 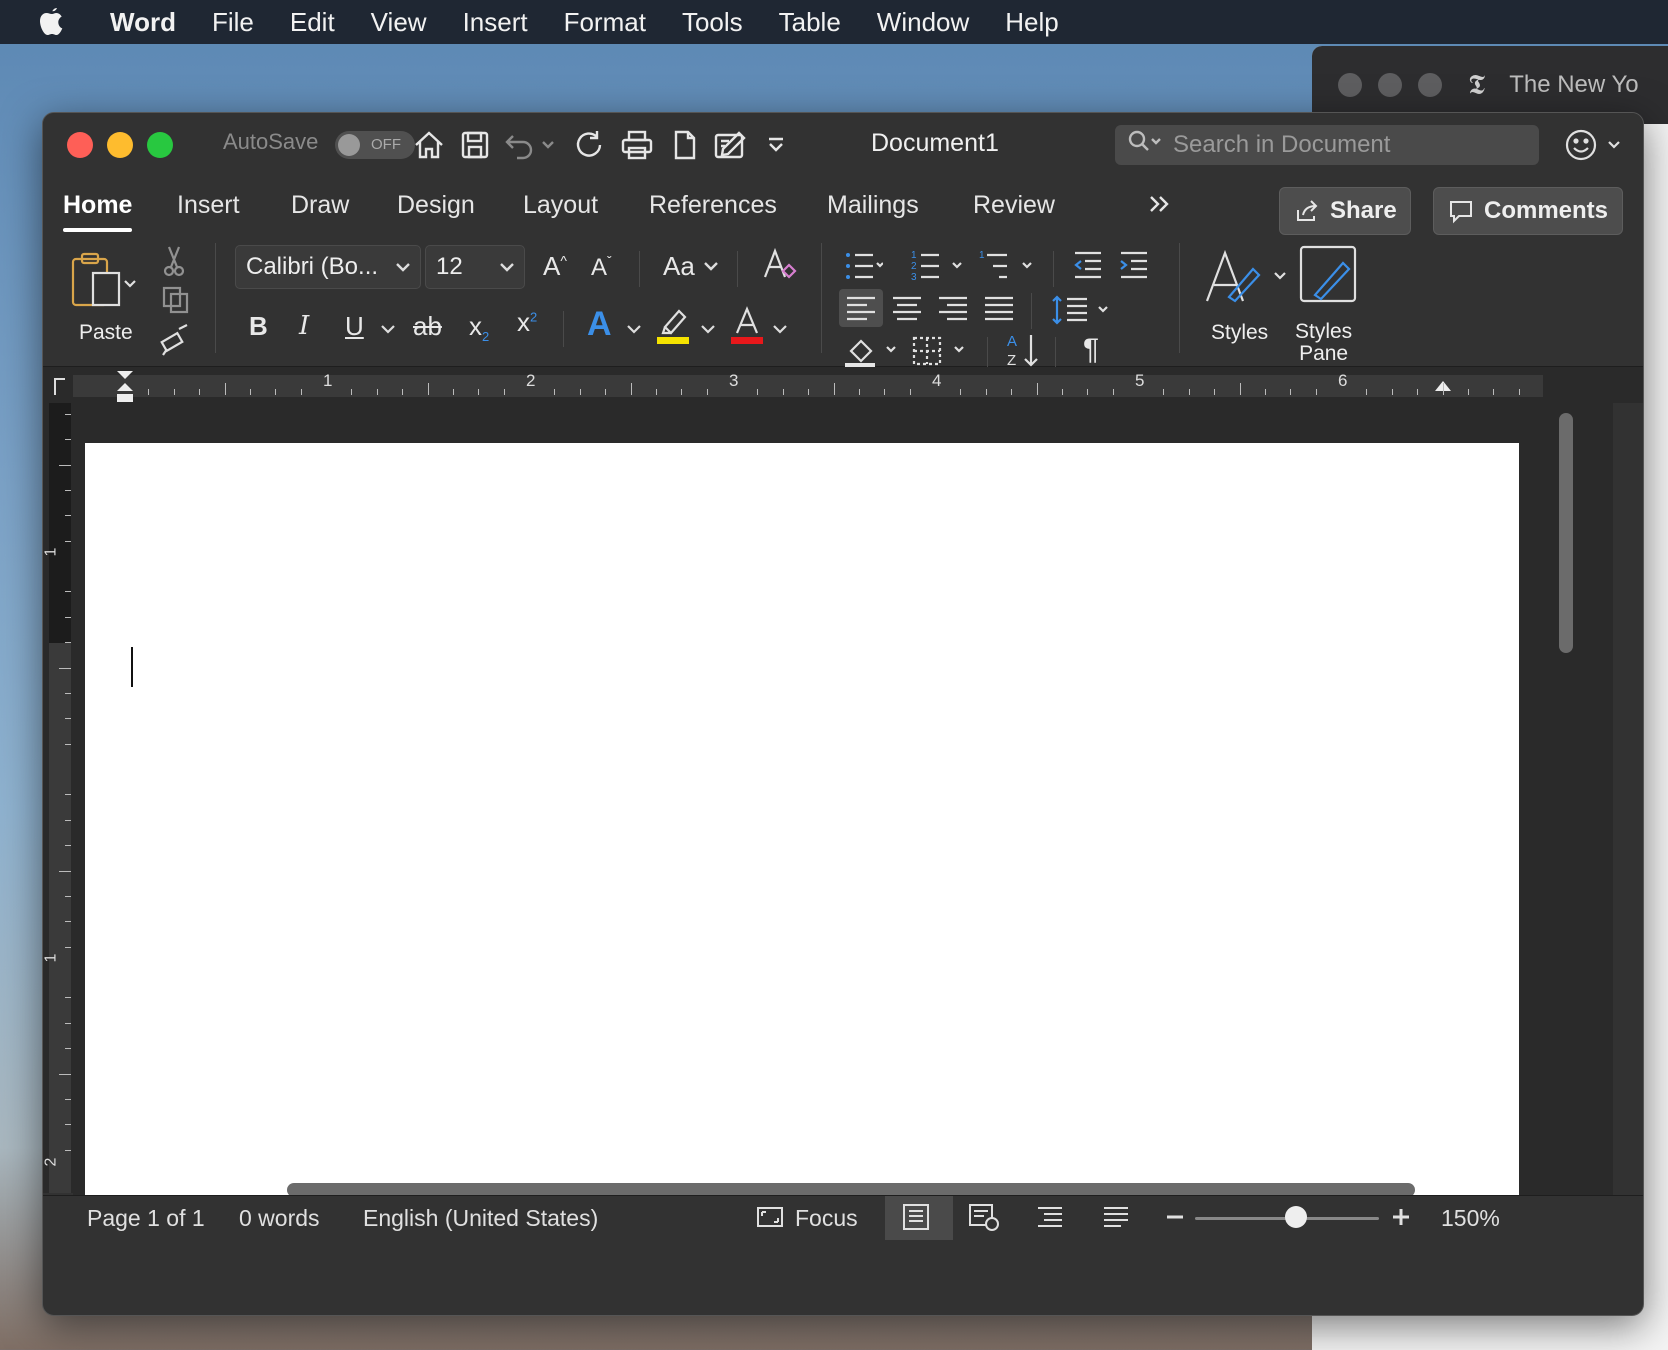 I want to click on print-icon, so click(x=637, y=145).